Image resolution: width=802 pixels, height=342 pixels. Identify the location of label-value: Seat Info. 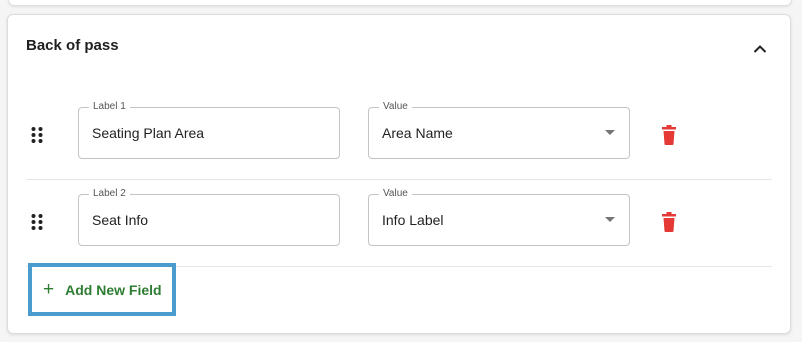
(120, 220).